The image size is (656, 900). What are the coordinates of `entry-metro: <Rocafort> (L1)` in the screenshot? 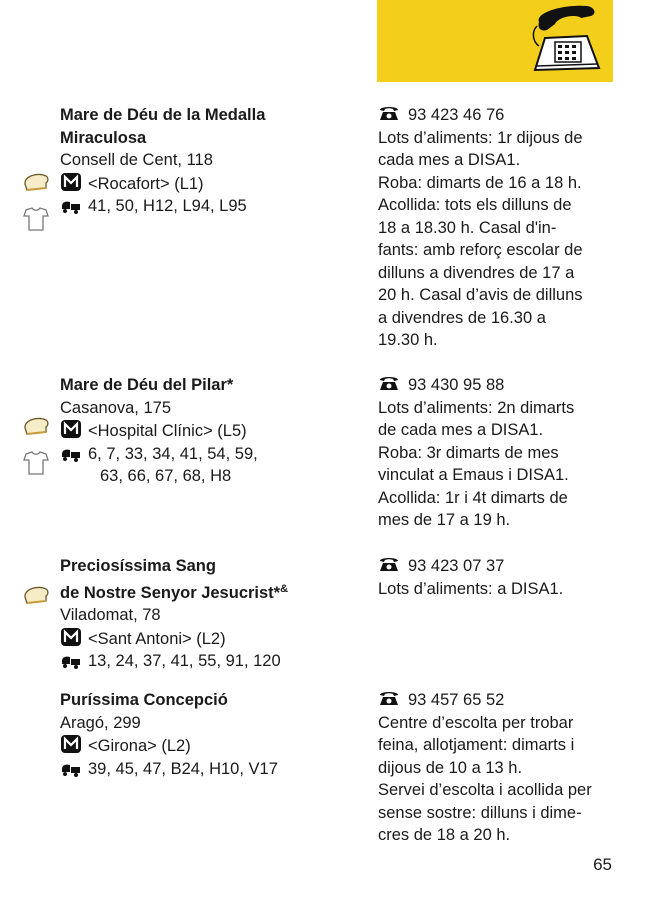 It's located at (146, 183).